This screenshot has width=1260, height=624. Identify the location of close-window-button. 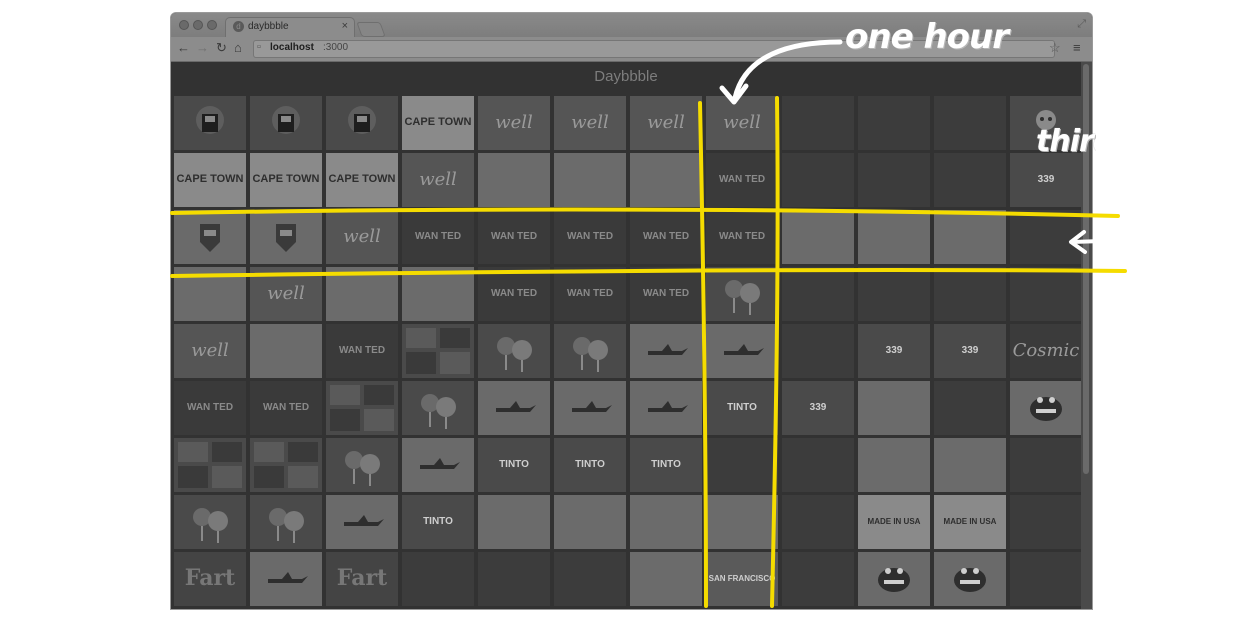
(184, 25).